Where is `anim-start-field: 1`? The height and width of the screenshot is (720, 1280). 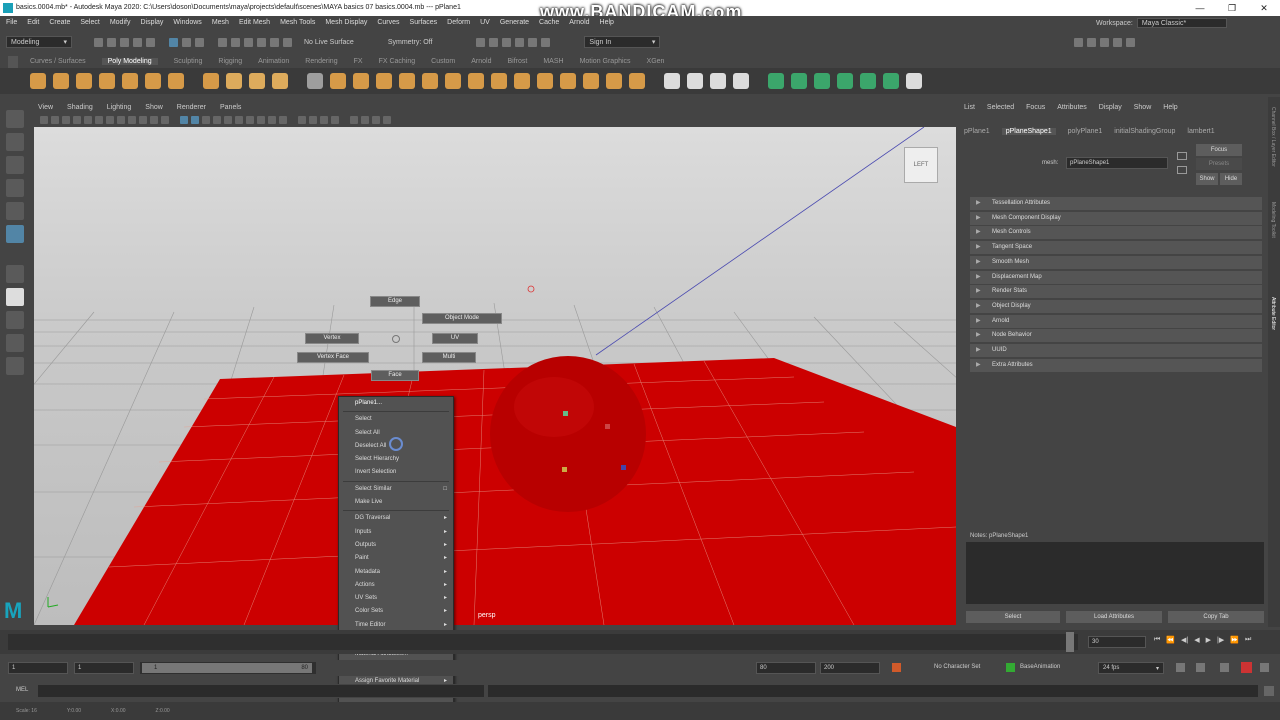 anim-start-field: 1 is located at coordinates (38, 668).